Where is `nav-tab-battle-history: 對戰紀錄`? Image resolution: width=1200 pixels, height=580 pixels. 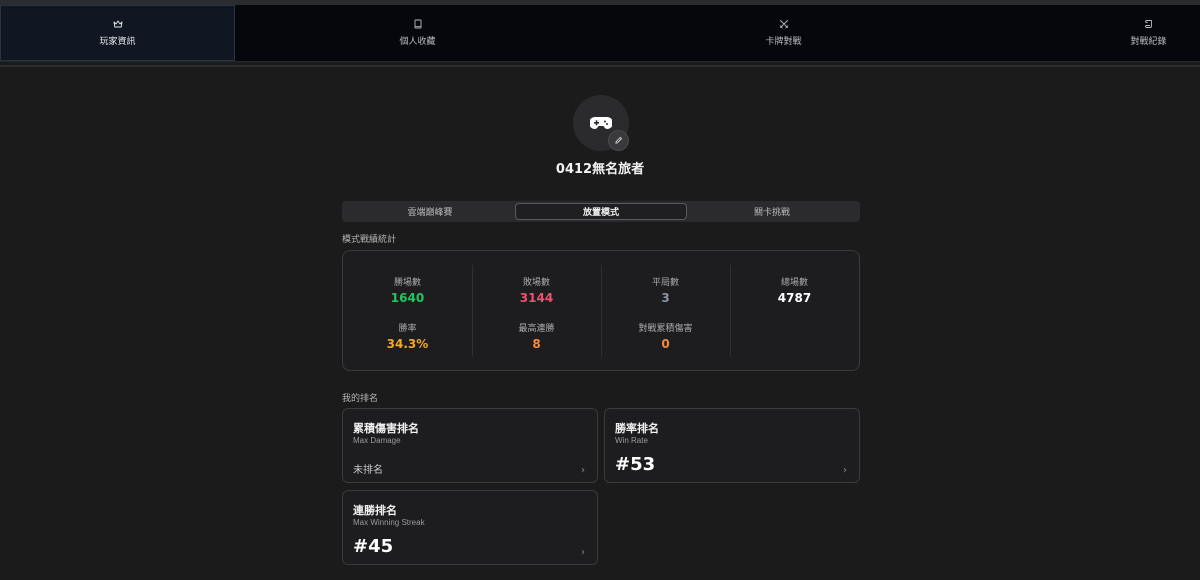
nav-tab-battle-history: 對戰紀錄 is located at coordinates (1115, 33).